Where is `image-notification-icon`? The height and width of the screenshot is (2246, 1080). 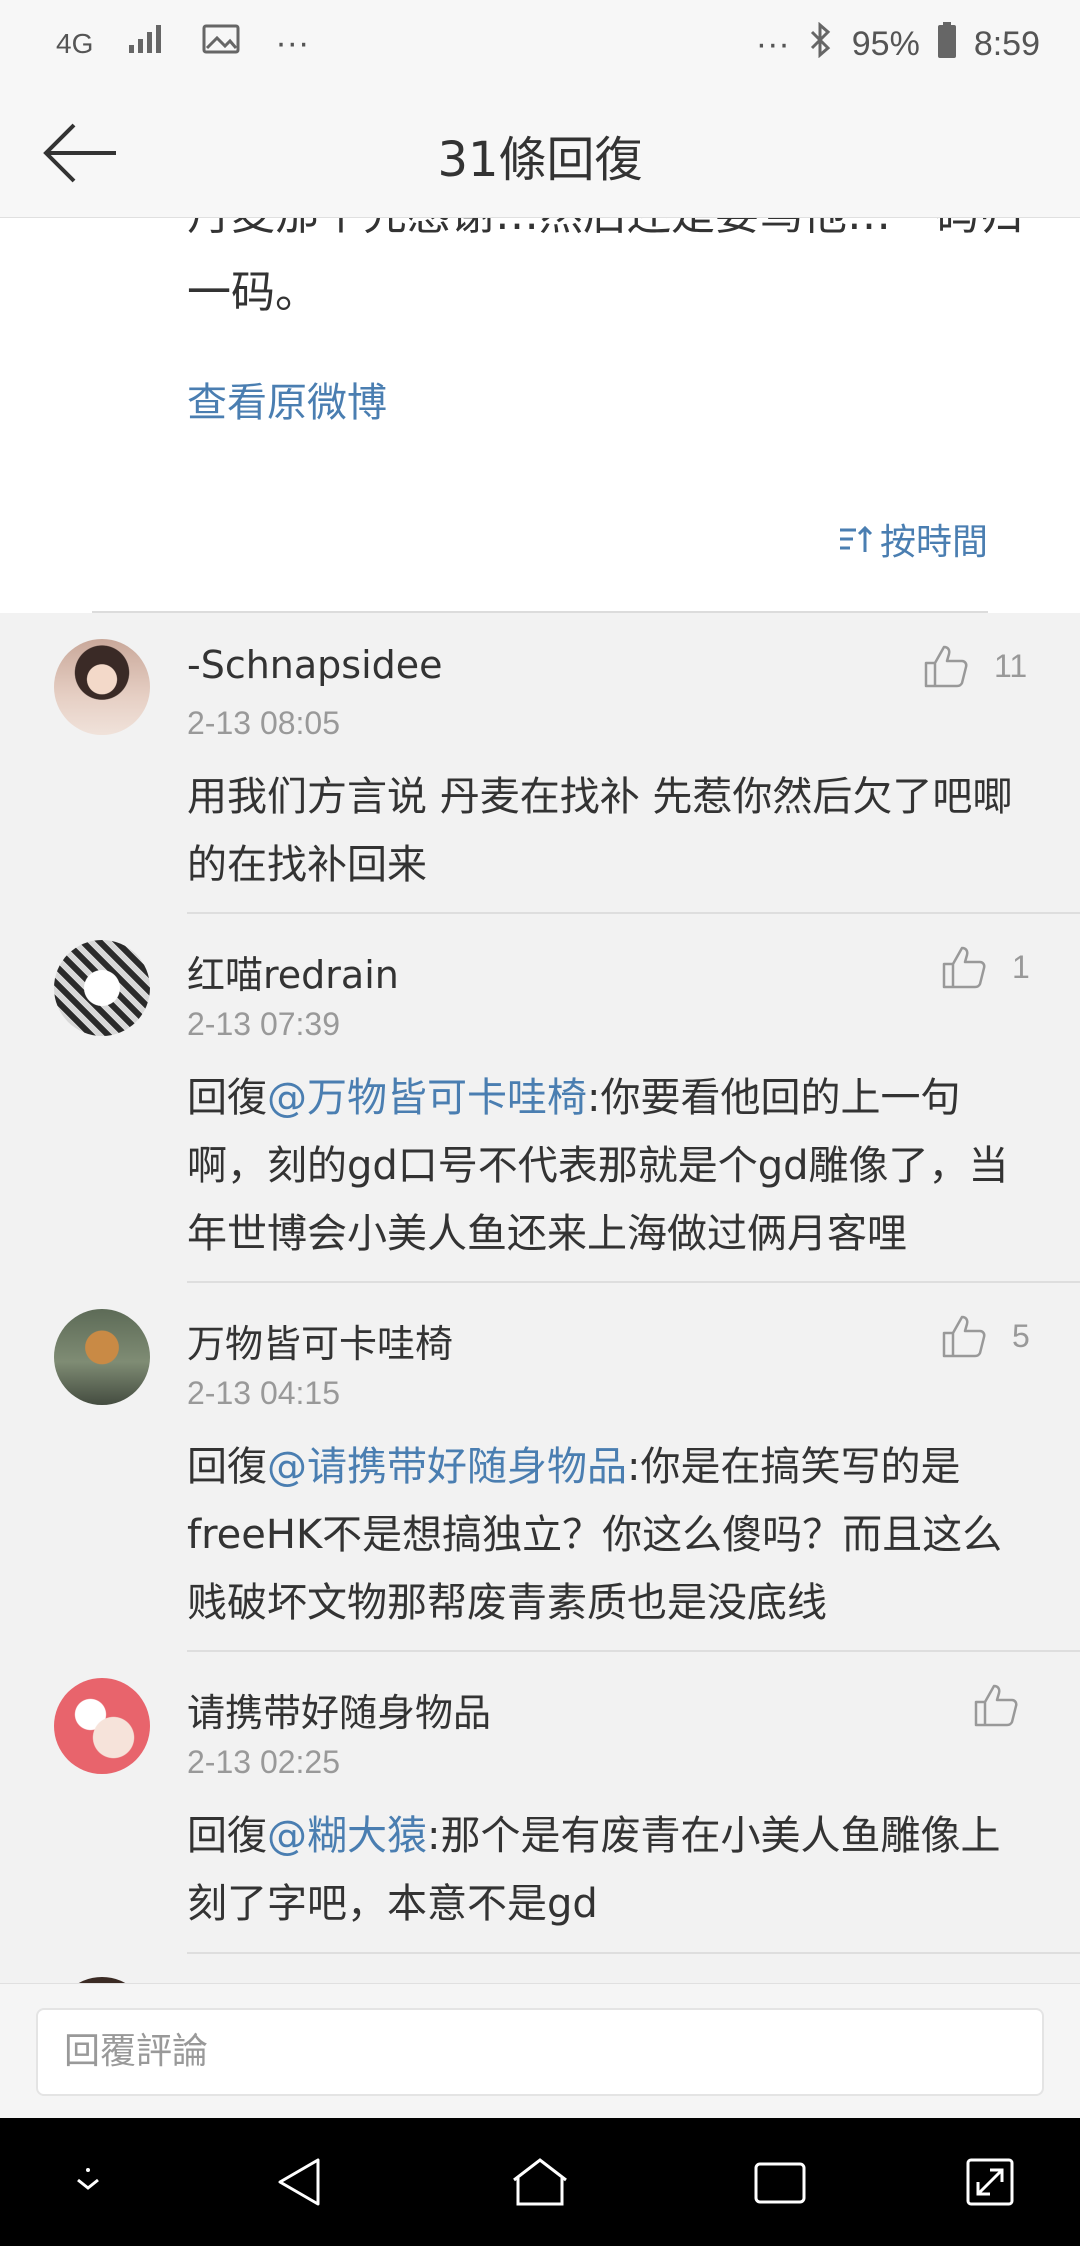
image-notification-icon is located at coordinates (221, 43).